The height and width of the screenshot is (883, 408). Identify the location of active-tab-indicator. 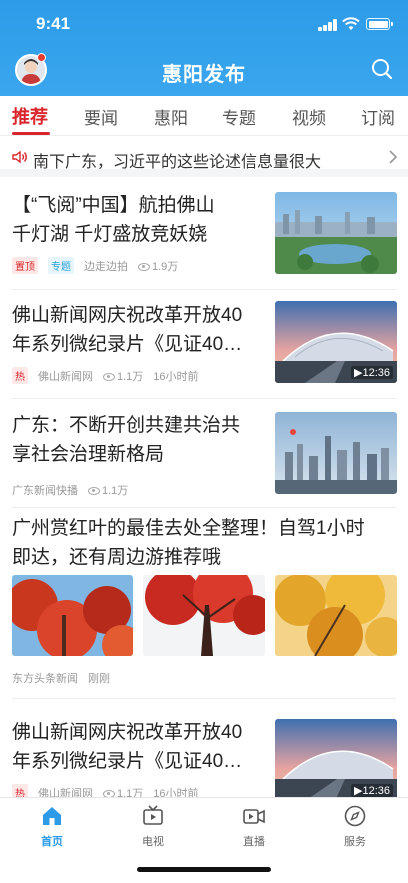
(31, 133).